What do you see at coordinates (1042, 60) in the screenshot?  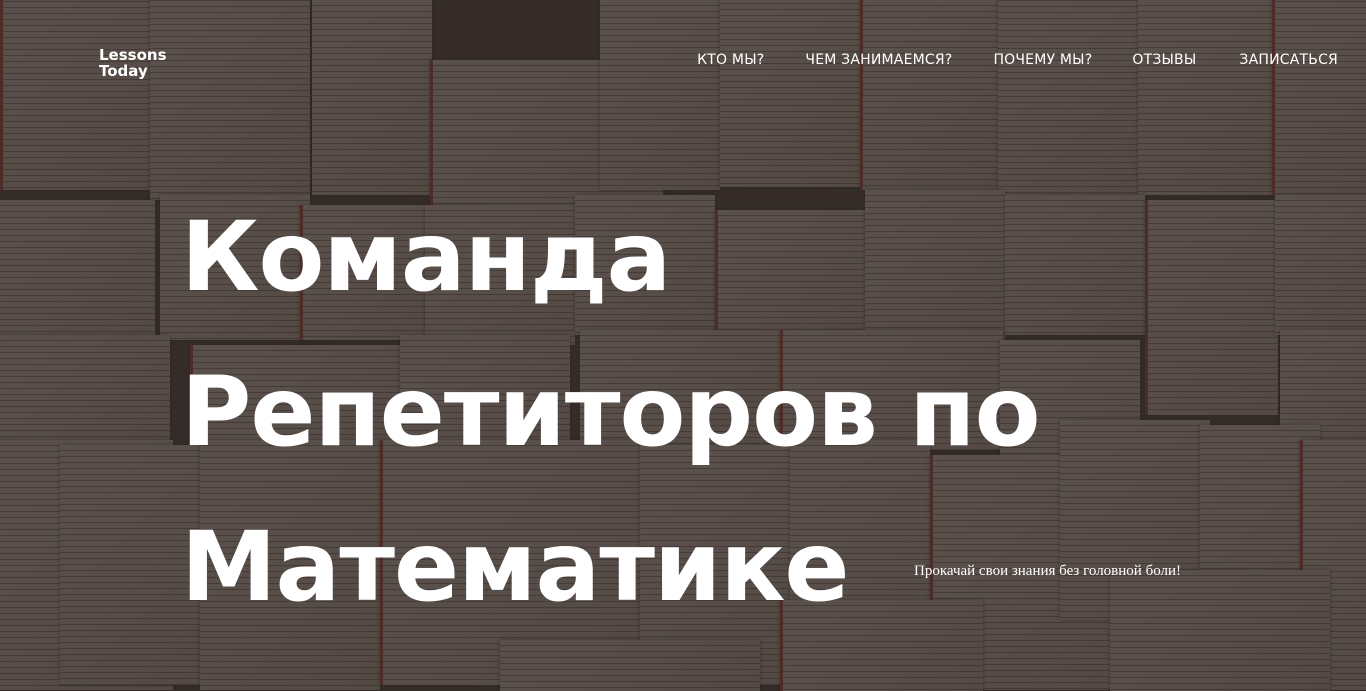 I see `nav-link-why-us: ПОЧЕМУ МЫ?` at bounding box center [1042, 60].